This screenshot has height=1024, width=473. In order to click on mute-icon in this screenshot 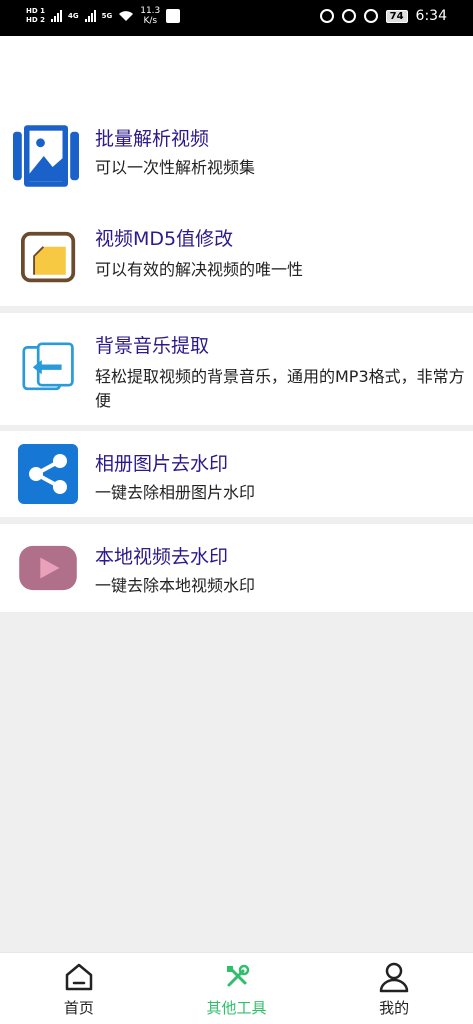, I will do `click(348, 16)`.